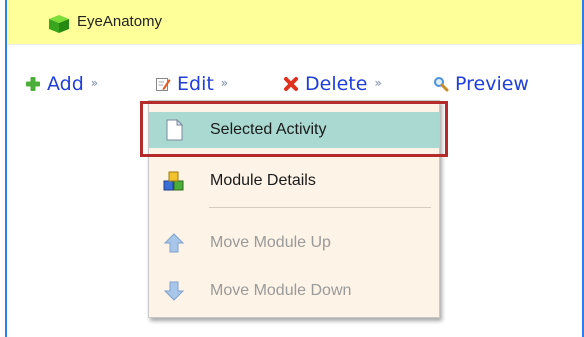 The height and width of the screenshot is (337, 584). I want to click on menu-item-selected-activity: Selected Activity, so click(294, 130).